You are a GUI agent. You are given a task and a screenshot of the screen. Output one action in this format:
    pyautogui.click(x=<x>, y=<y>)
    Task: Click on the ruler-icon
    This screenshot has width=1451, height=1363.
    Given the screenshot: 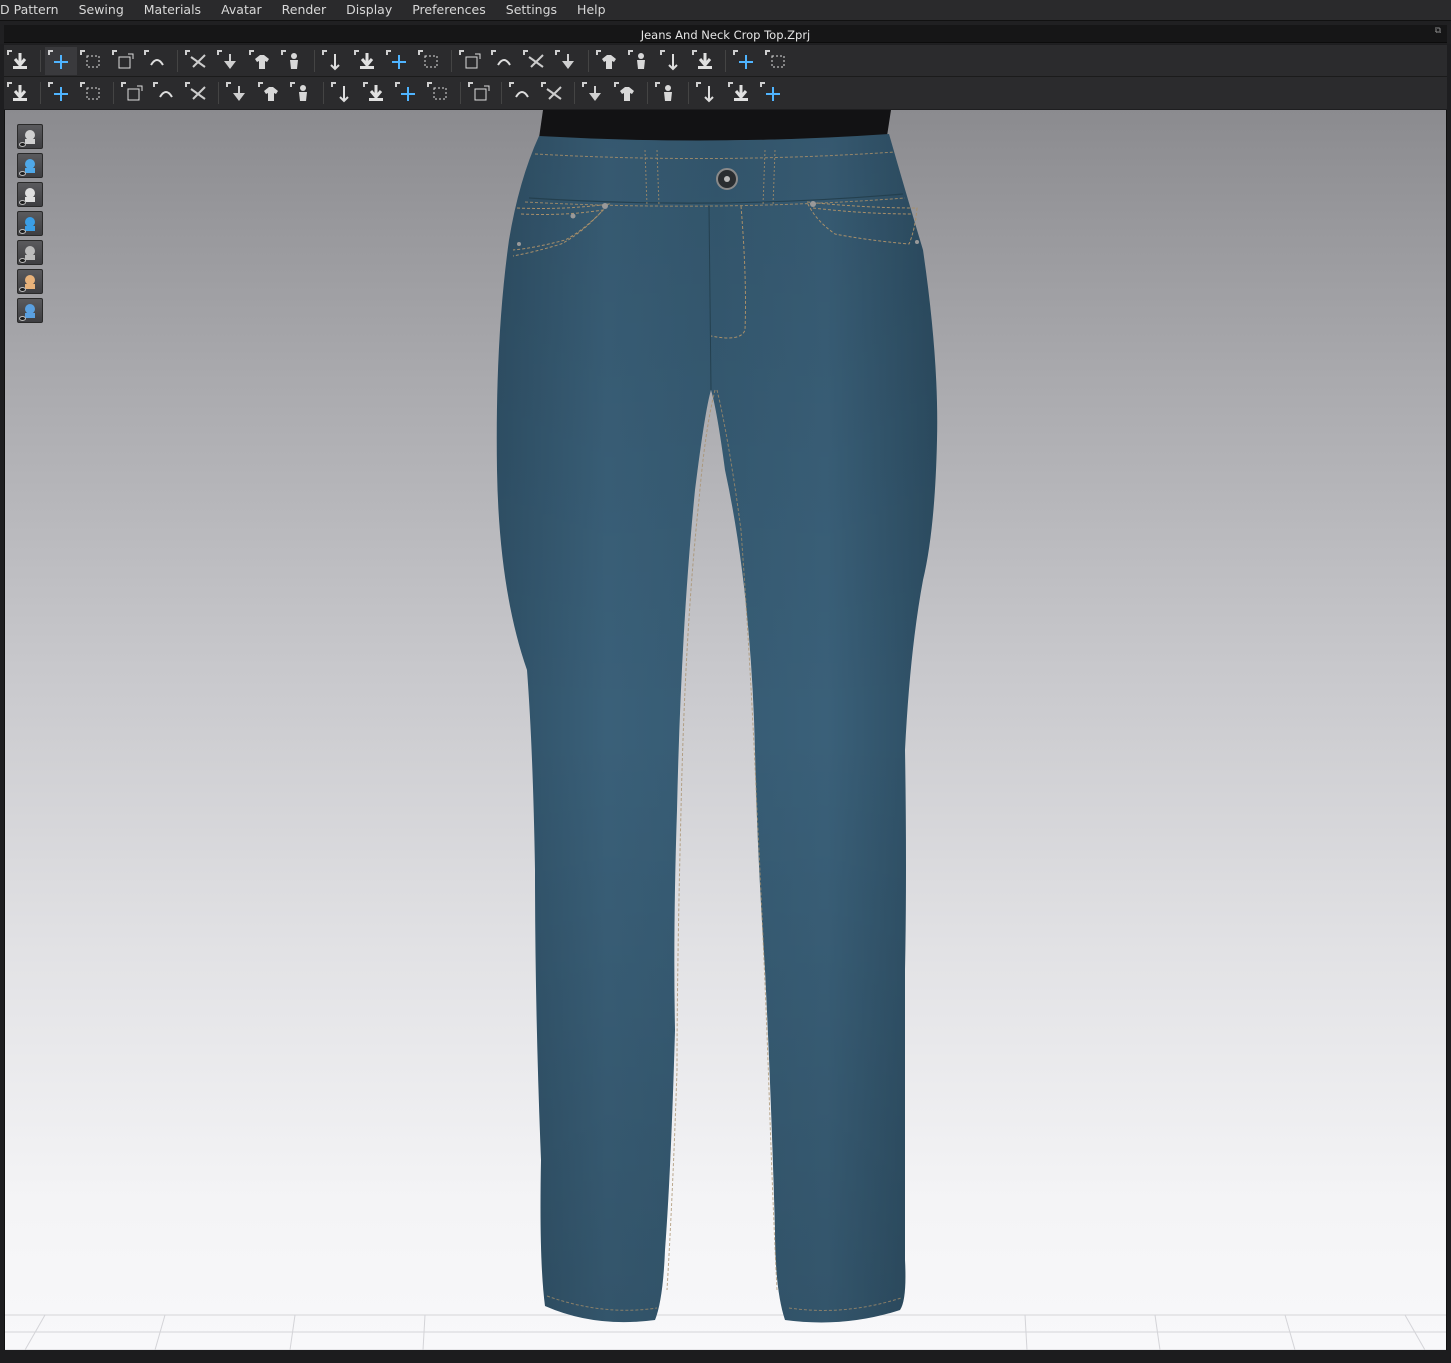 What is the action you would take?
    pyautogui.click(x=778, y=61)
    